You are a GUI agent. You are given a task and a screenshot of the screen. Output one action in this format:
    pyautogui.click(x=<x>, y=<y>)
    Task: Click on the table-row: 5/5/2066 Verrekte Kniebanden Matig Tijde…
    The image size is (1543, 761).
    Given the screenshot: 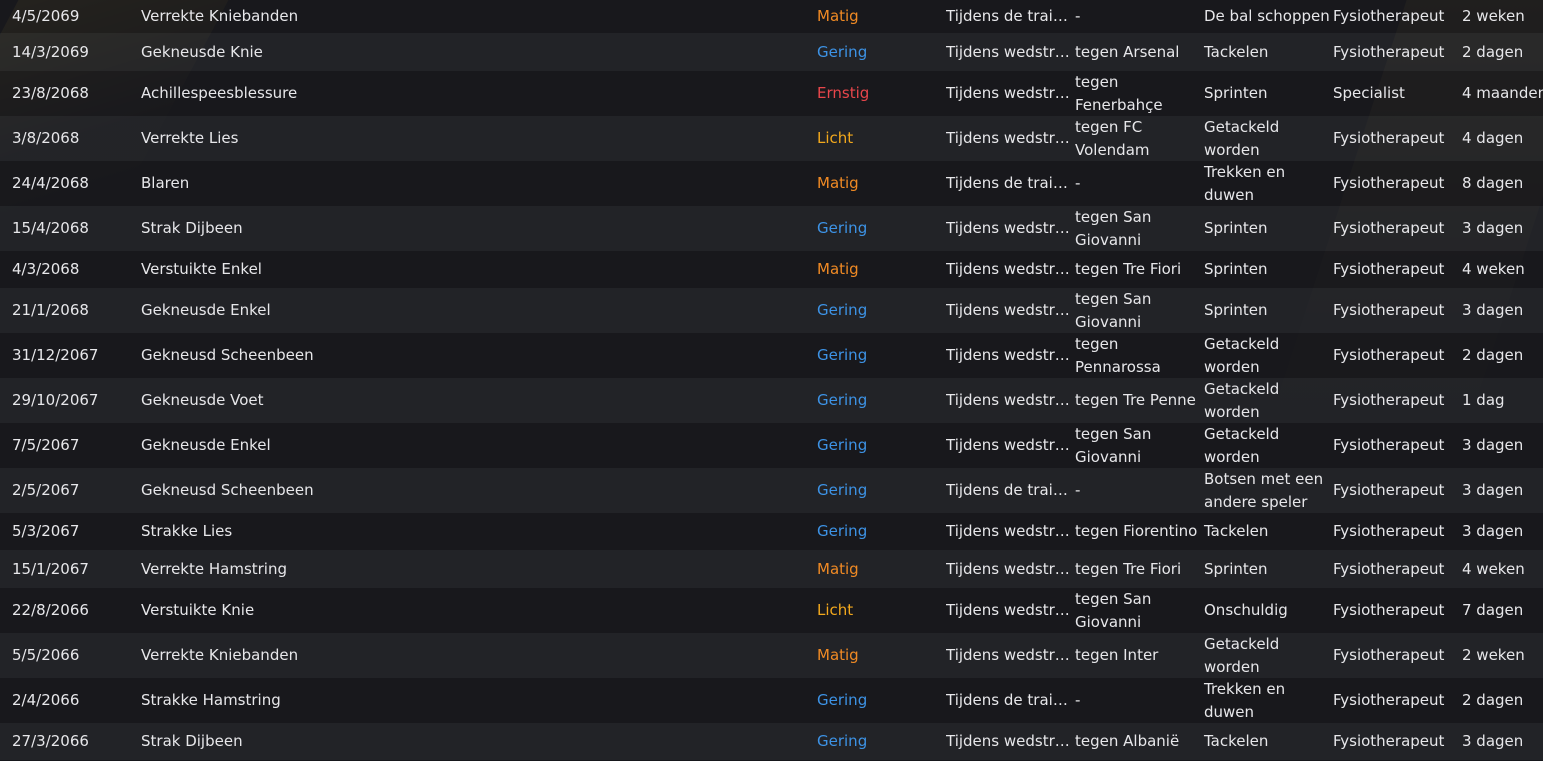 What is the action you would take?
    pyautogui.click(x=771, y=655)
    